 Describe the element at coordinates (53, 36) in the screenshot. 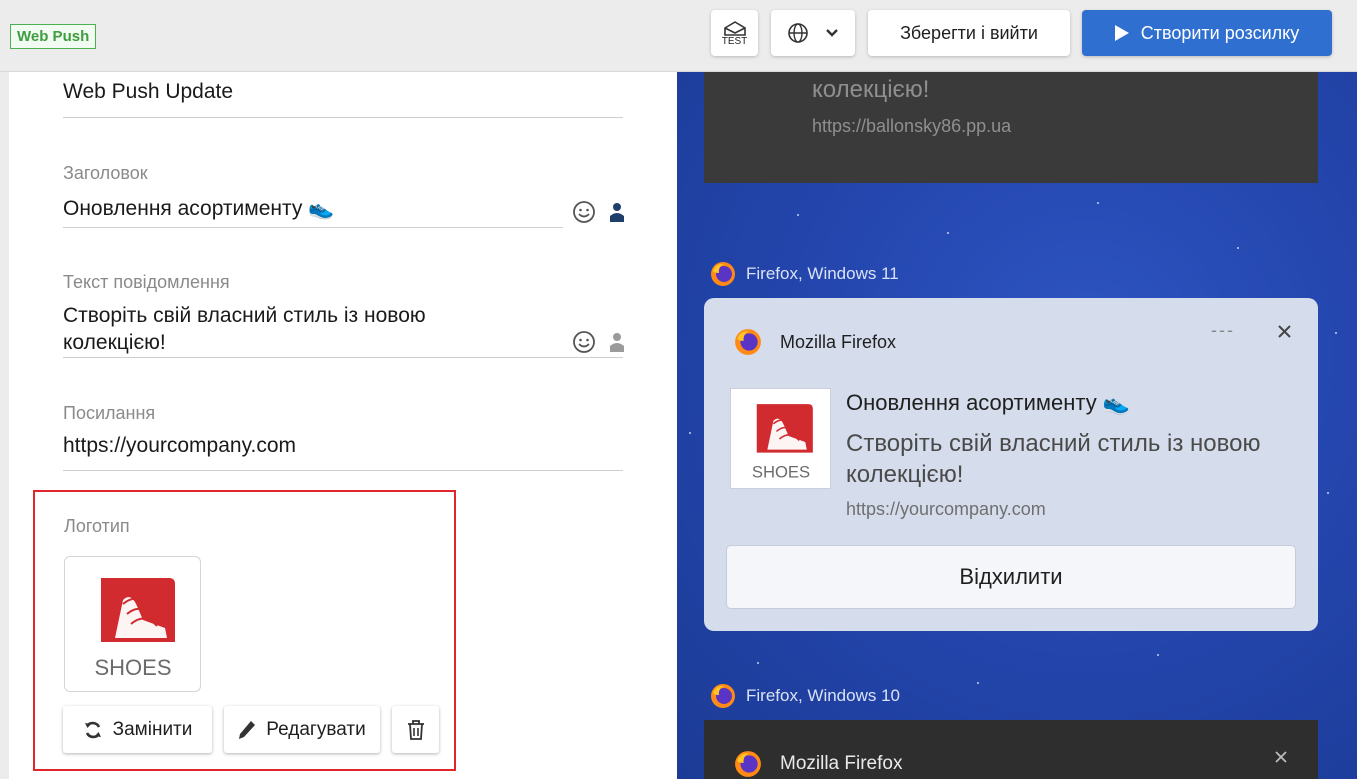

I see `channel-badge: Web Push` at that location.